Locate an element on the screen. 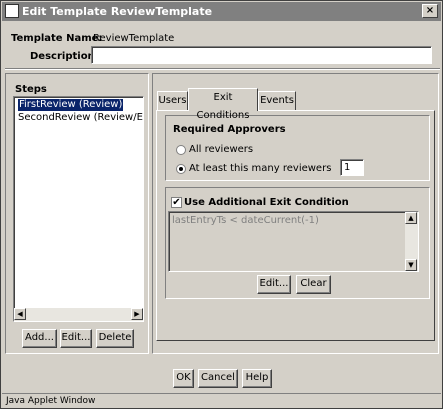 This screenshot has width=443, height=409. clear-condition-button: Clear is located at coordinates (313, 284).